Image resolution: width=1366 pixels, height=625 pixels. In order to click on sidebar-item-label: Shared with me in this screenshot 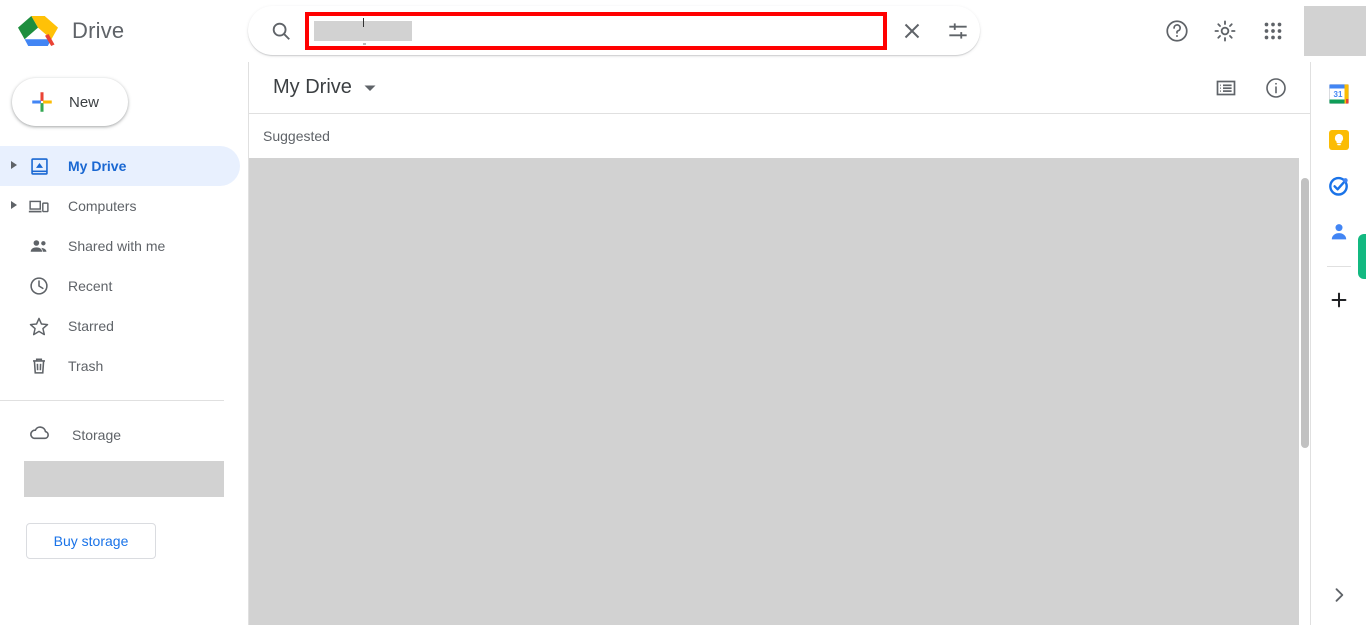, I will do `click(117, 246)`.